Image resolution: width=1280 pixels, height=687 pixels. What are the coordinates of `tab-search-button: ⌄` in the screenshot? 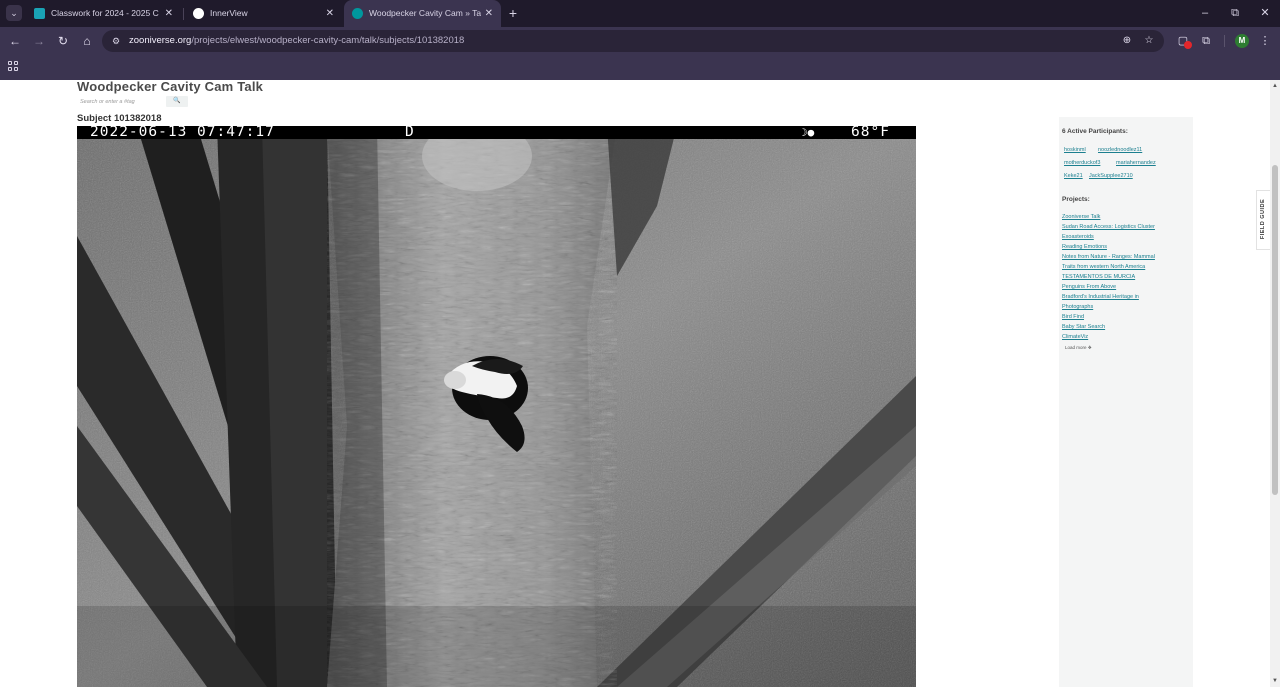 It's located at (14, 13).